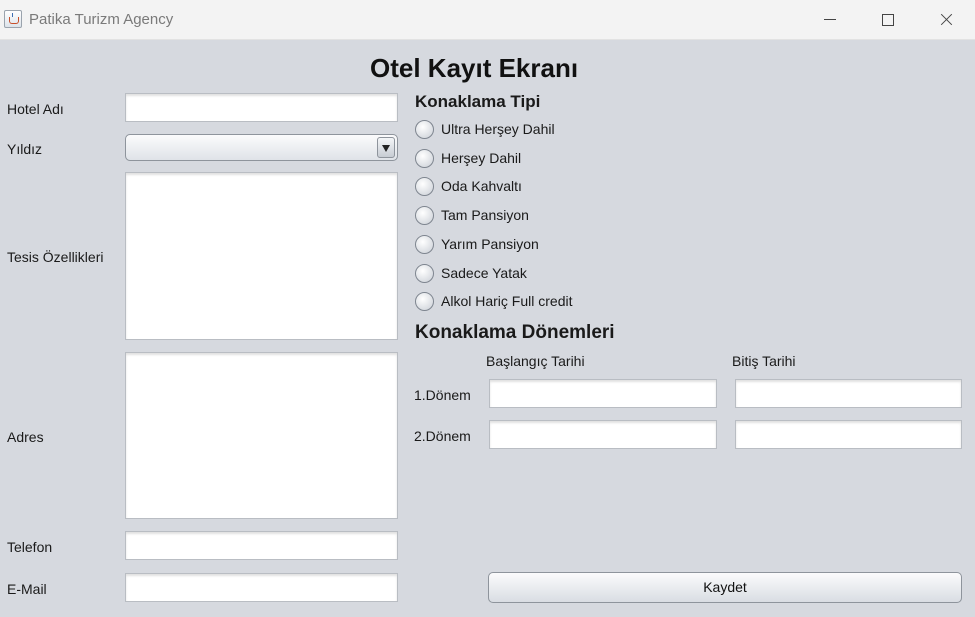 The width and height of the screenshot is (975, 617). I want to click on period-1-label: 1.Dönem, so click(442, 395).